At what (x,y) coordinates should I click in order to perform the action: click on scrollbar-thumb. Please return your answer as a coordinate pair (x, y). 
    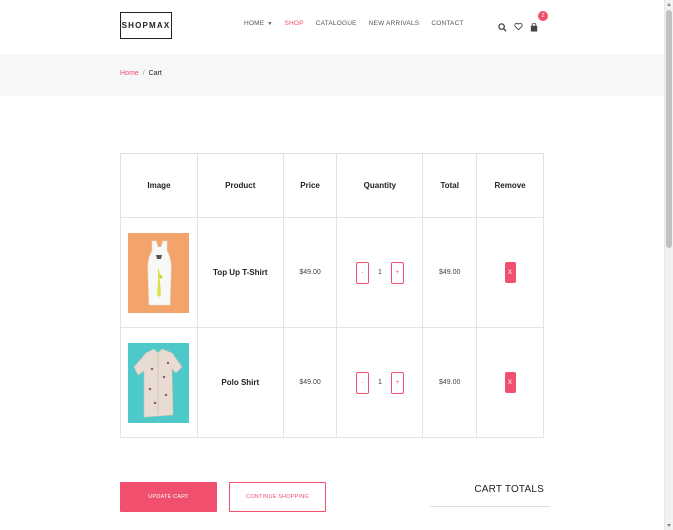
    Looking at the image, I should click on (669, 129).